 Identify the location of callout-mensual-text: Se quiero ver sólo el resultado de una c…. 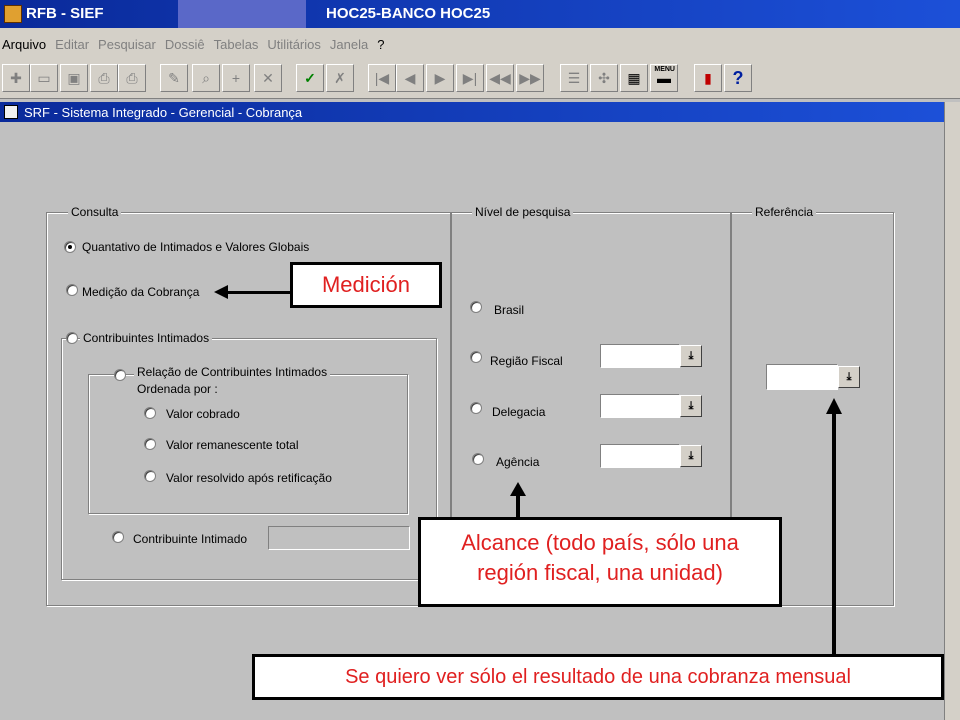
(598, 677).